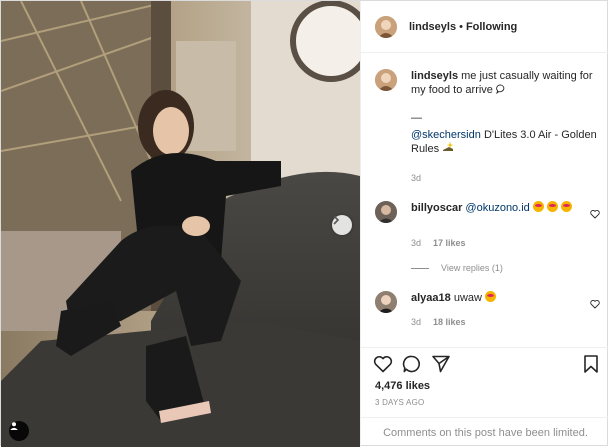 This screenshot has height=447, width=608. I want to click on caption-meta: 3d, so click(416, 178).